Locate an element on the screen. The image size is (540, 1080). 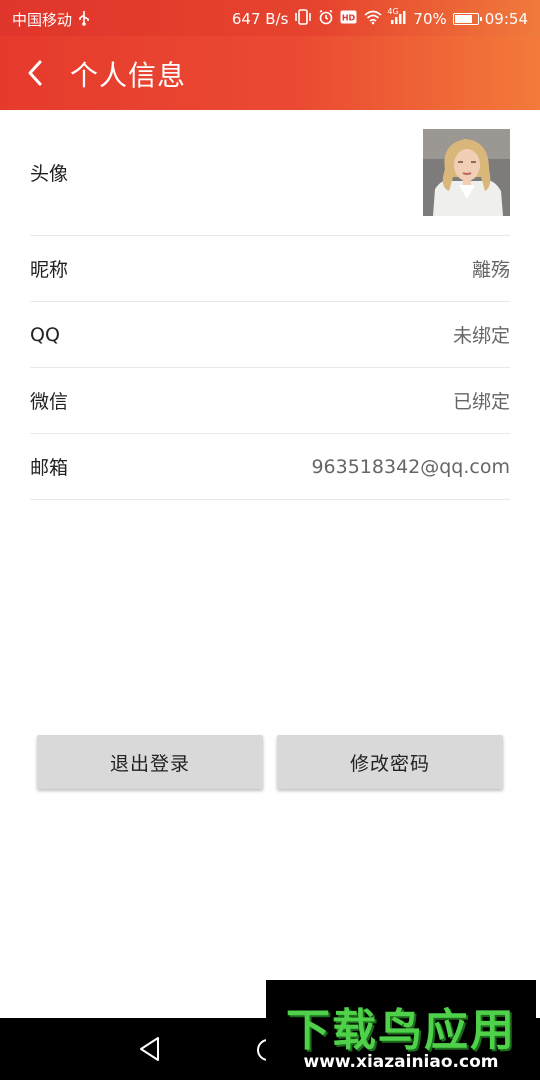
watermark-url: www.xiazainiao.com is located at coordinates (401, 1062).